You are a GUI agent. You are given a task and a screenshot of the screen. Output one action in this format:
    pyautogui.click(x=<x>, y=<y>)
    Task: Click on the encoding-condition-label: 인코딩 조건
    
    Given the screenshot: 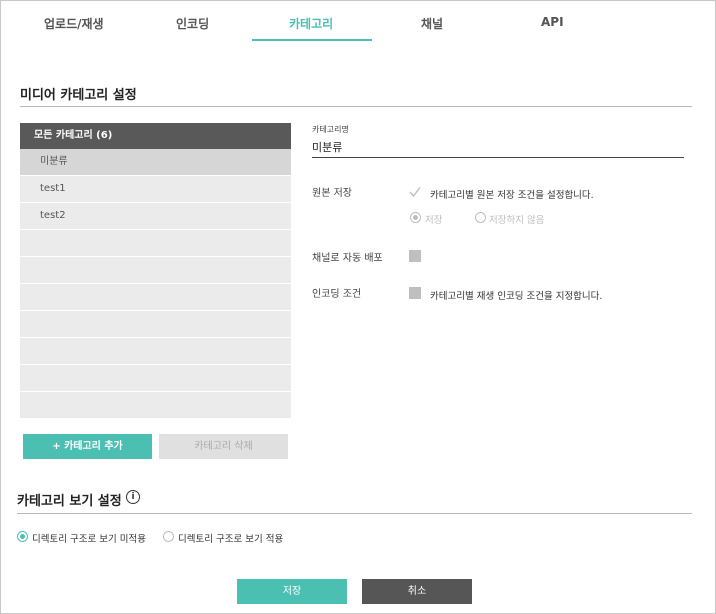 What is the action you would take?
    pyautogui.click(x=337, y=294)
    